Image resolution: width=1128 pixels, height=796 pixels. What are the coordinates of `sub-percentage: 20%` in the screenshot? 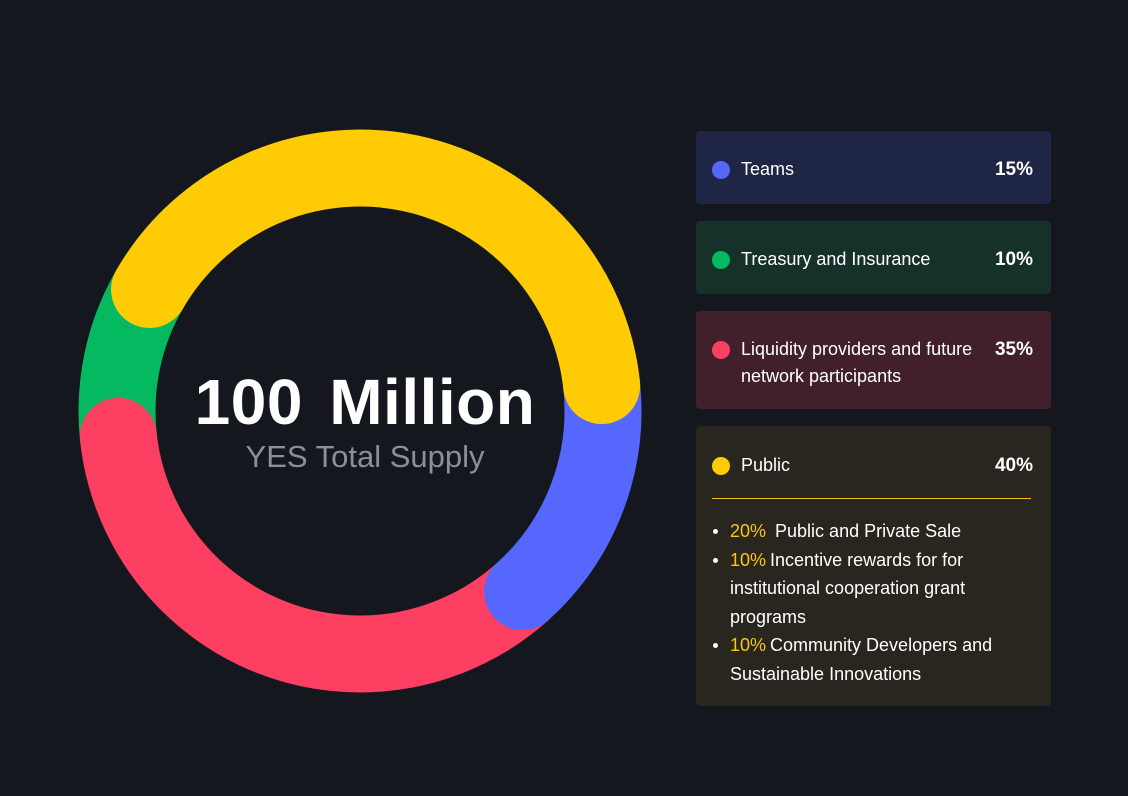 It's located at (748, 531).